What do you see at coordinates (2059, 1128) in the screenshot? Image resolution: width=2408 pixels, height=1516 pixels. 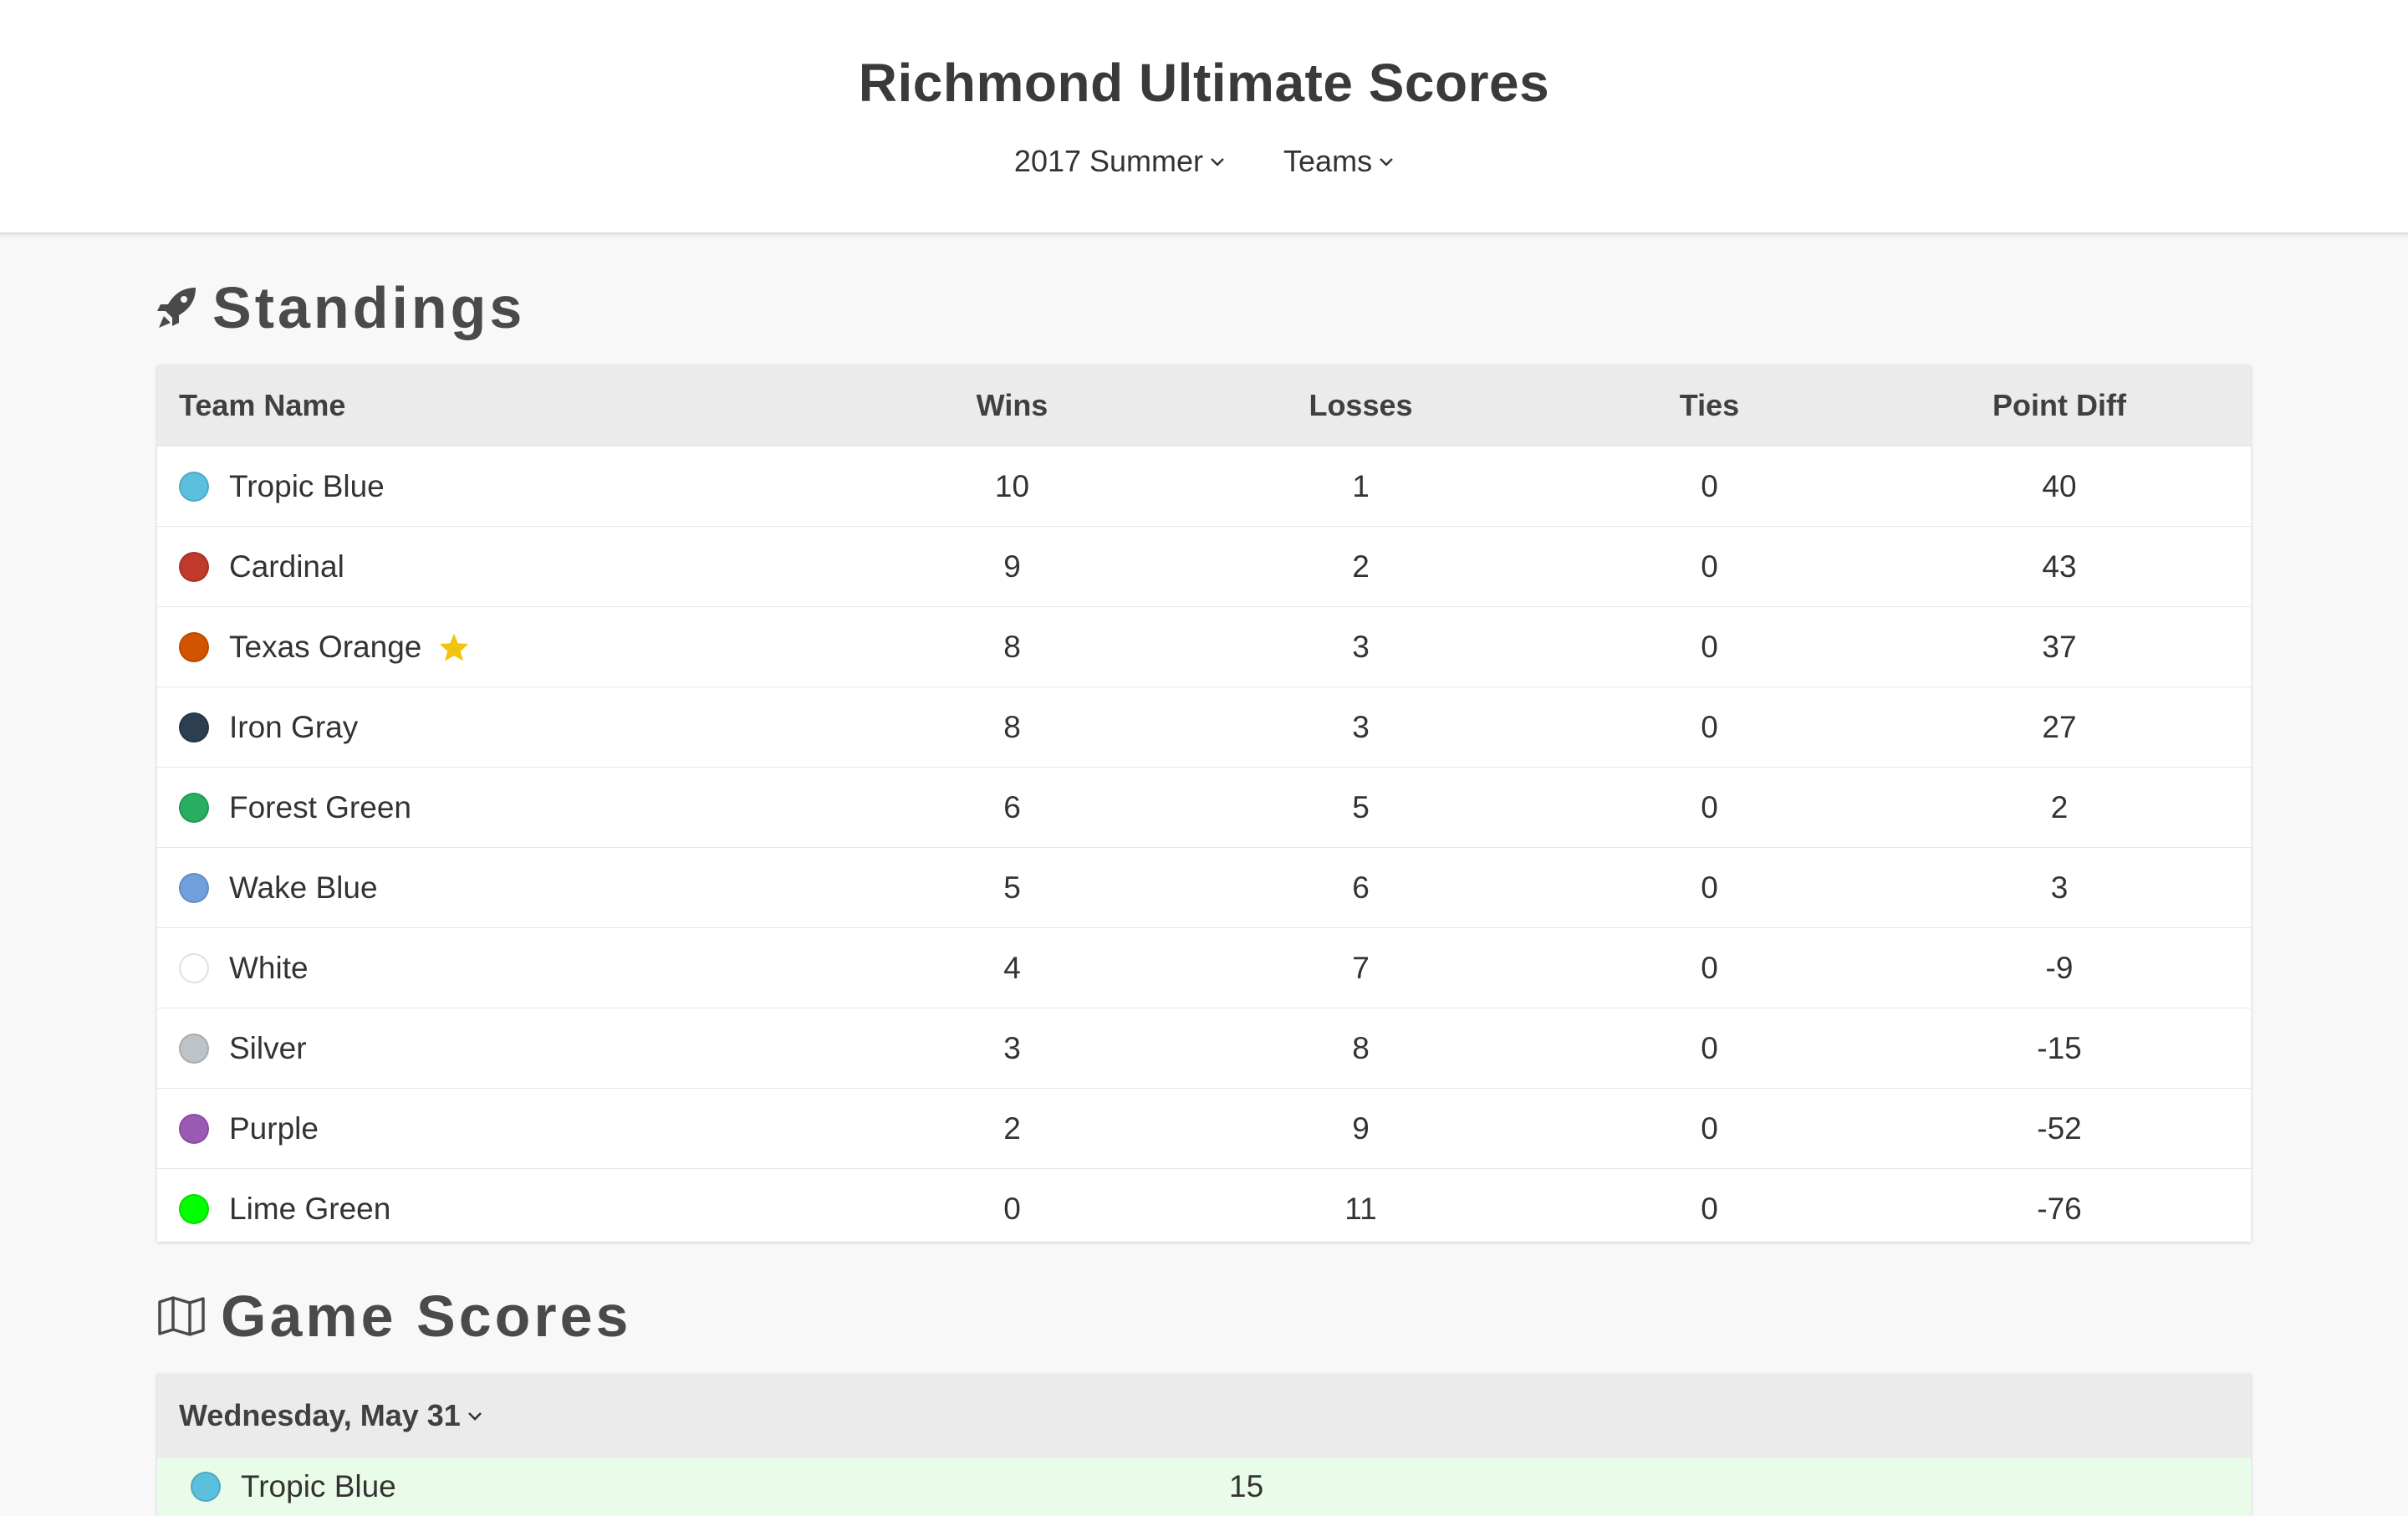 I see `point-diff-cell: -52` at bounding box center [2059, 1128].